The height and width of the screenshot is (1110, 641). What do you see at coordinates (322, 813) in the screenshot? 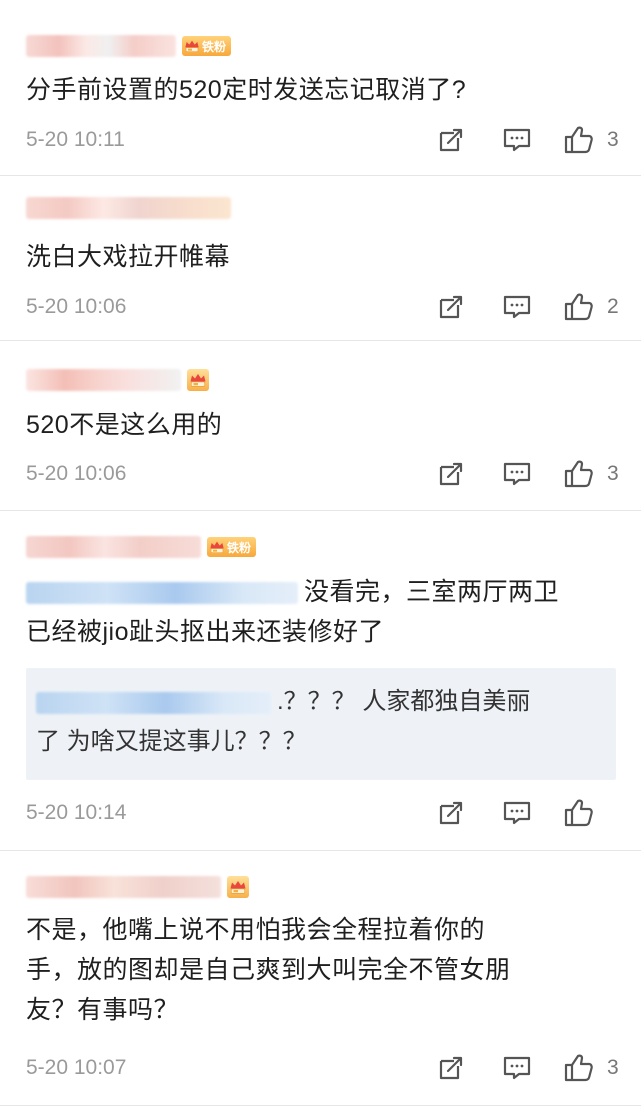
I see `comment-meta: 5-20 10:14` at bounding box center [322, 813].